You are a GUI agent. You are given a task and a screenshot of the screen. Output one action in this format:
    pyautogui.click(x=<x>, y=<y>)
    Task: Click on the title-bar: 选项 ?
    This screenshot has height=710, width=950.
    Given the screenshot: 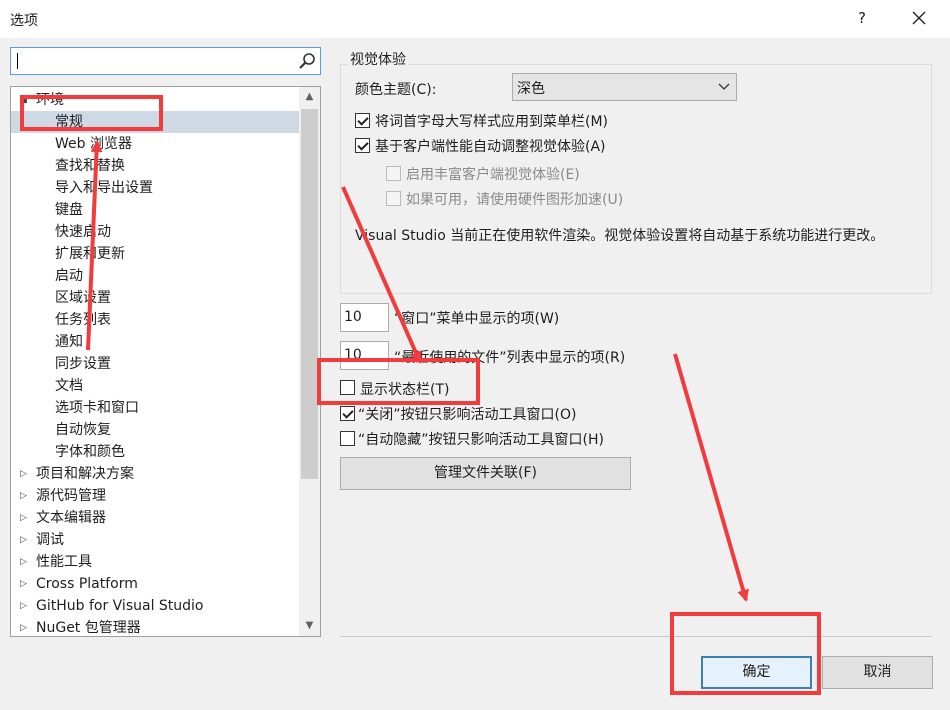 What is the action you would take?
    pyautogui.click(x=475, y=19)
    